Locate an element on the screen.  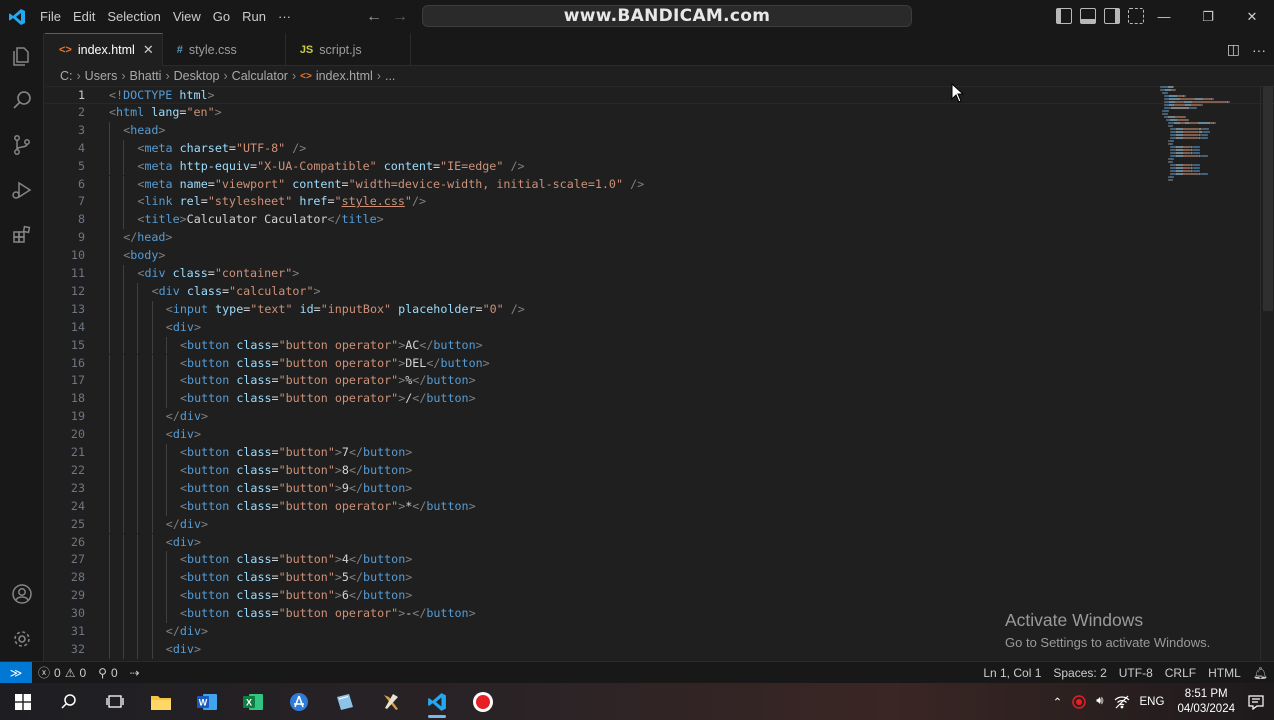
command-center: www.BANDICAM.com is located at coordinates (667, 16).